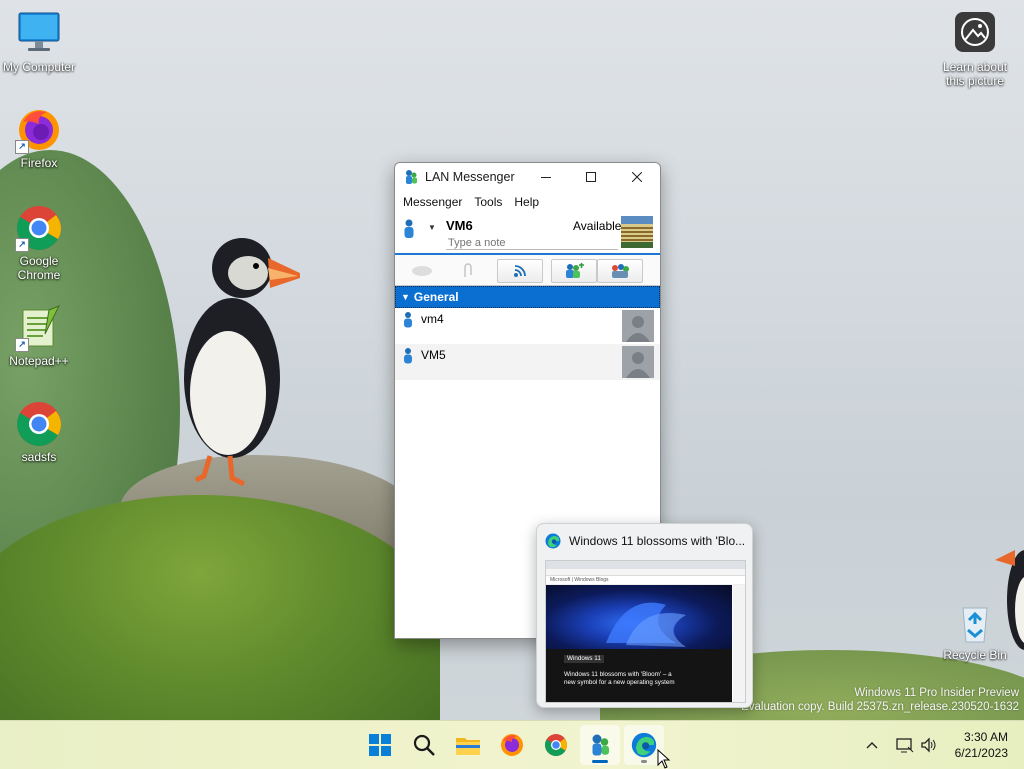 This screenshot has width=1024, height=769. I want to click on group-header-general: ▼ General, so click(527, 297).